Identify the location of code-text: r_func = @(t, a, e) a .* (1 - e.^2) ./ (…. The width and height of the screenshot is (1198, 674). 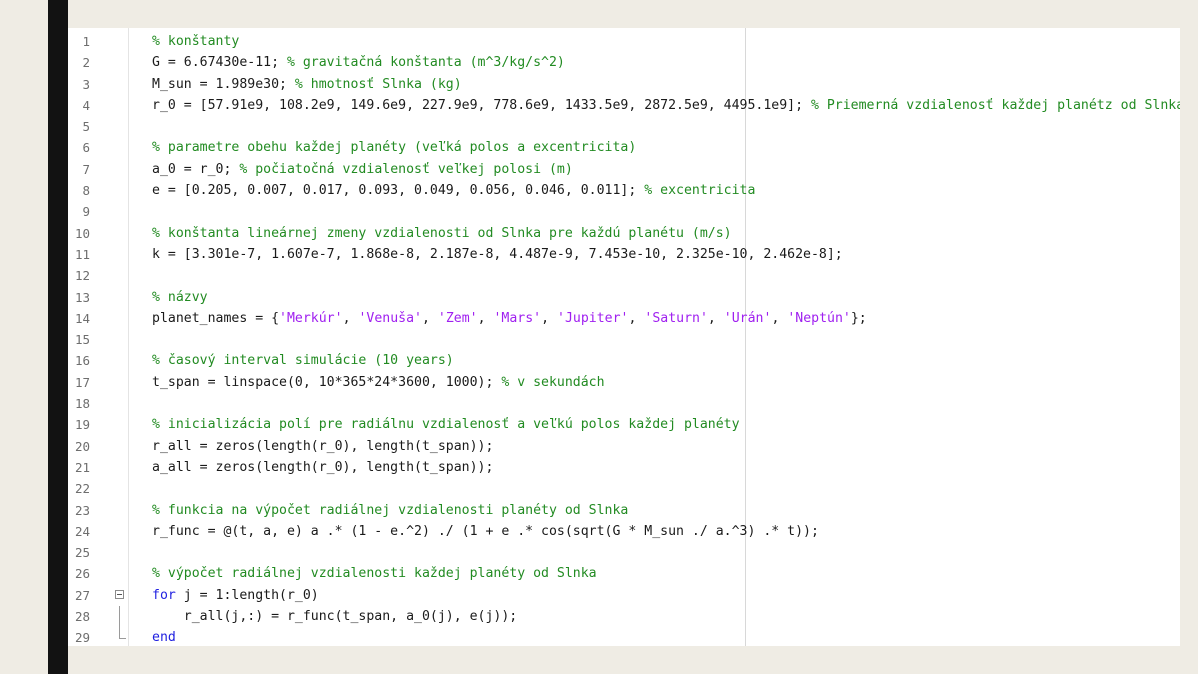
(485, 531).